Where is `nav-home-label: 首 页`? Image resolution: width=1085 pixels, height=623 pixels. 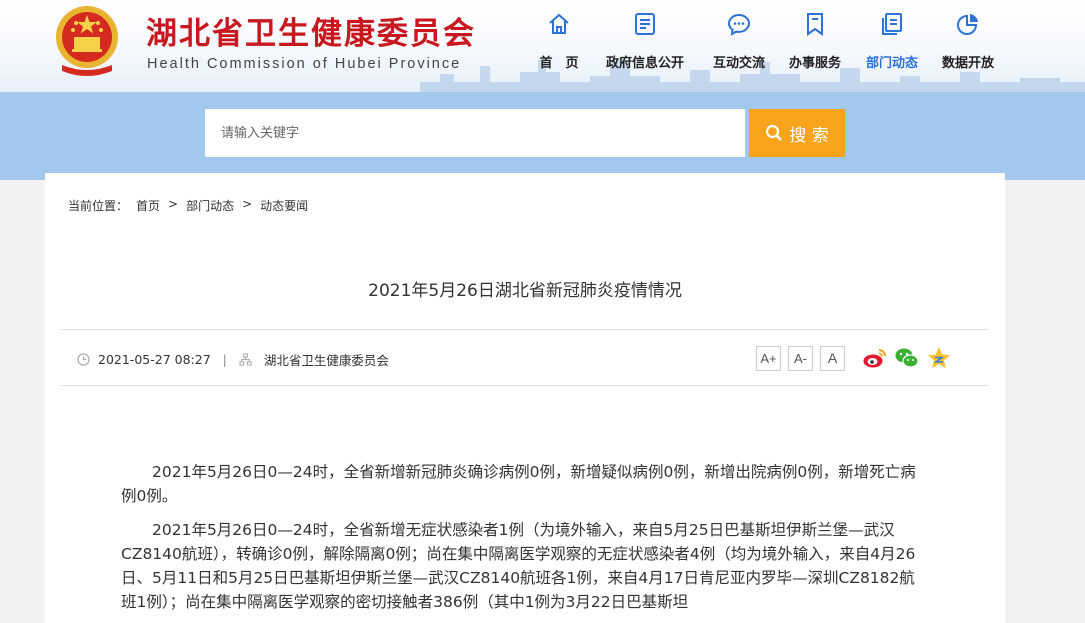
nav-home-label: 首 页 is located at coordinates (559, 63).